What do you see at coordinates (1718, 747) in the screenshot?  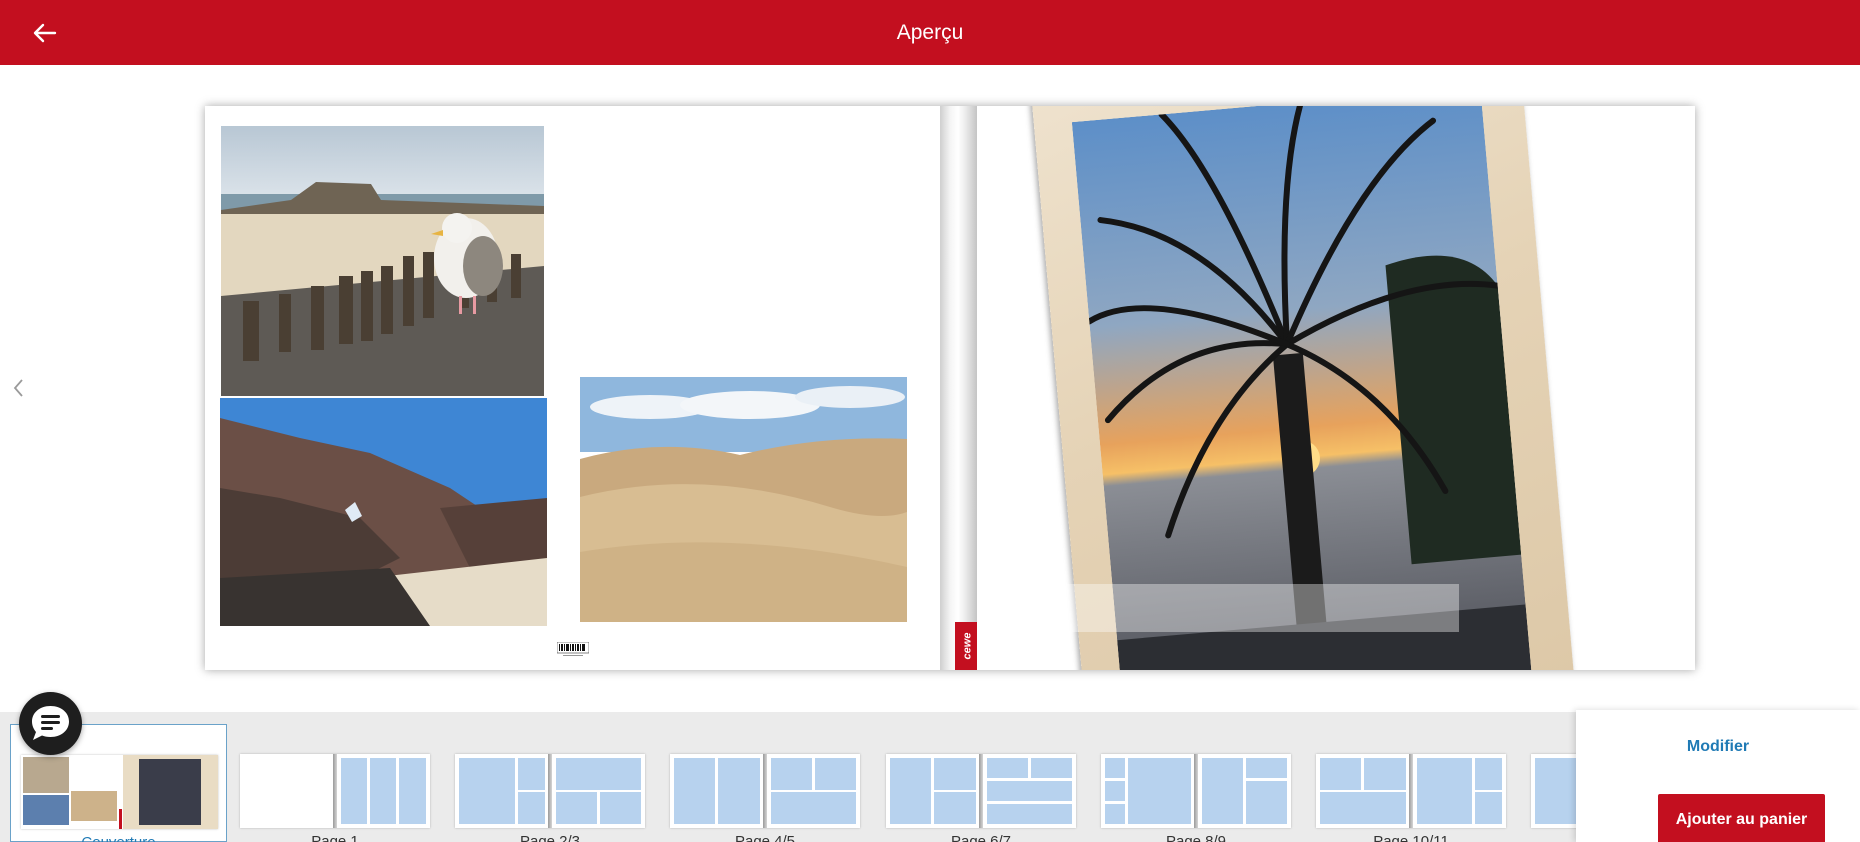 I see `modify-link: Modifier` at bounding box center [1718, 747].